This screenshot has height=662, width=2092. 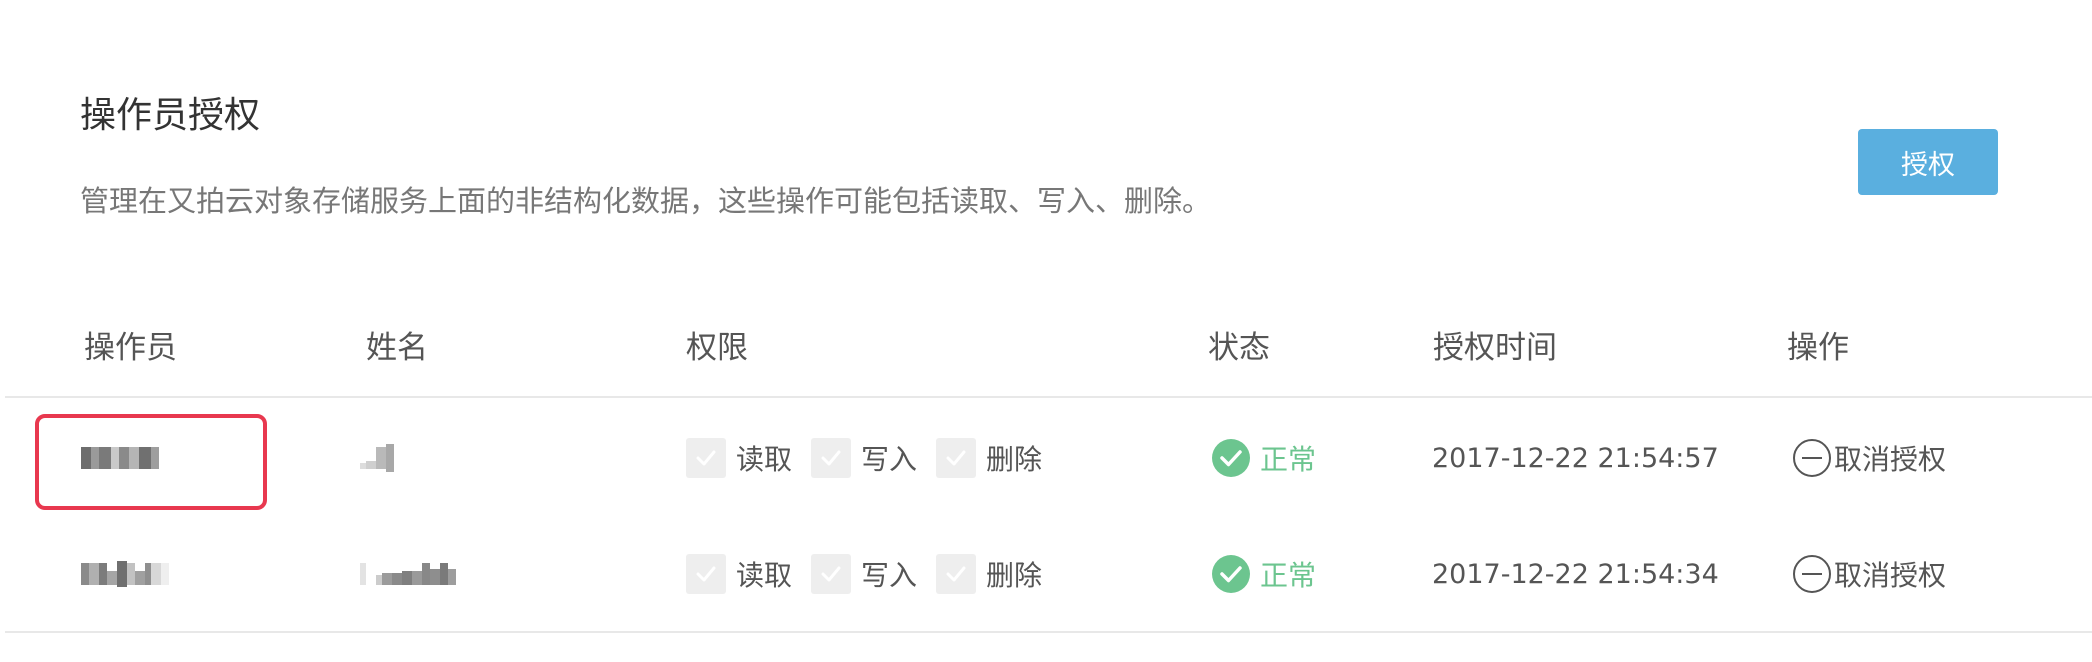 I want to click on auth-time-cell: 2017-12-22 21:54:57, so click(x=1575, y=458).